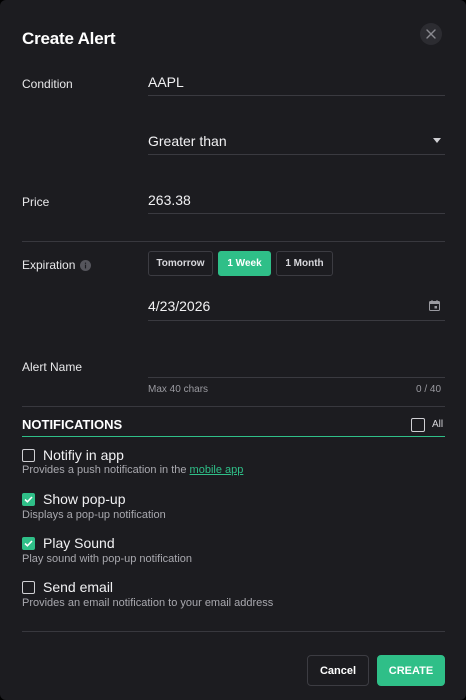 The image size is (466, 700). I want to click on expiration-label-group: Expiration, so click(57, 265).